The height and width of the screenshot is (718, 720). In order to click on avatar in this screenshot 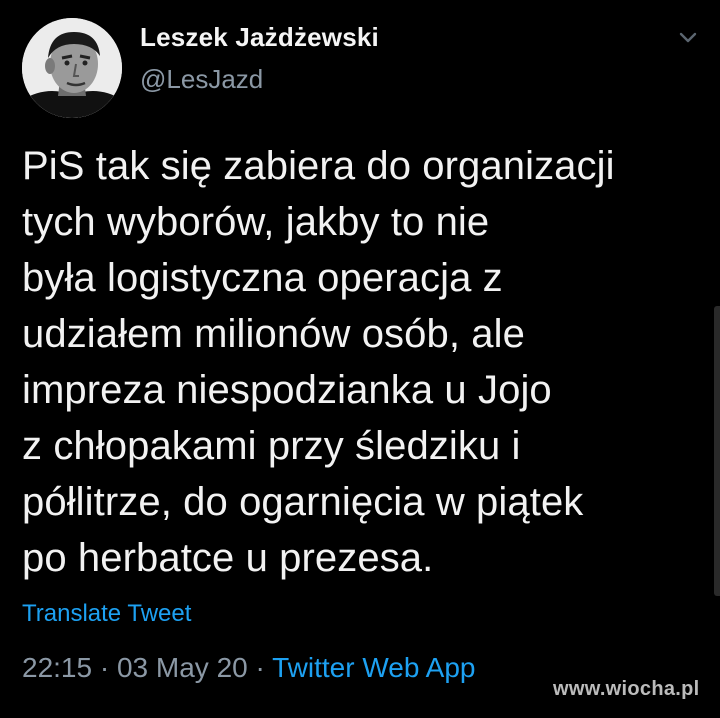, I will do `click(72, 68)`.